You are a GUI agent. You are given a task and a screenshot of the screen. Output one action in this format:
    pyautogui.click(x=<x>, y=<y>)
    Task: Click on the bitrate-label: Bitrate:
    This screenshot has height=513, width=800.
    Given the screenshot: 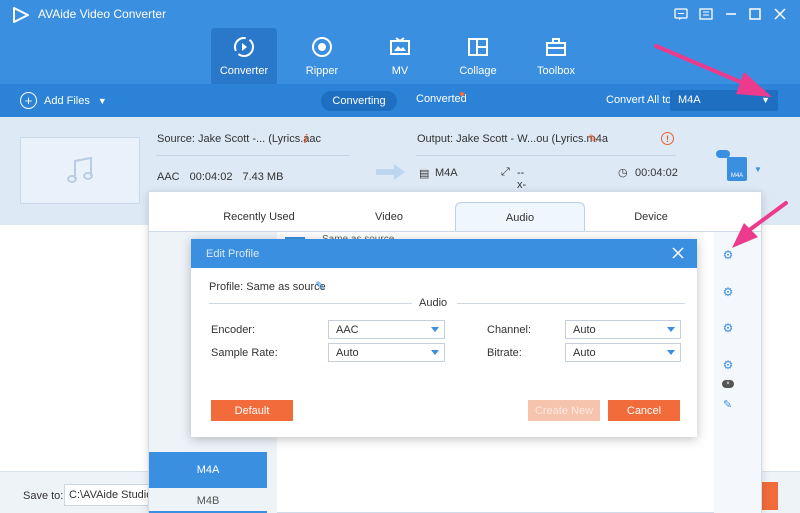 What is the action you would take?
    pyautogui.click(x=504, y=353)
    